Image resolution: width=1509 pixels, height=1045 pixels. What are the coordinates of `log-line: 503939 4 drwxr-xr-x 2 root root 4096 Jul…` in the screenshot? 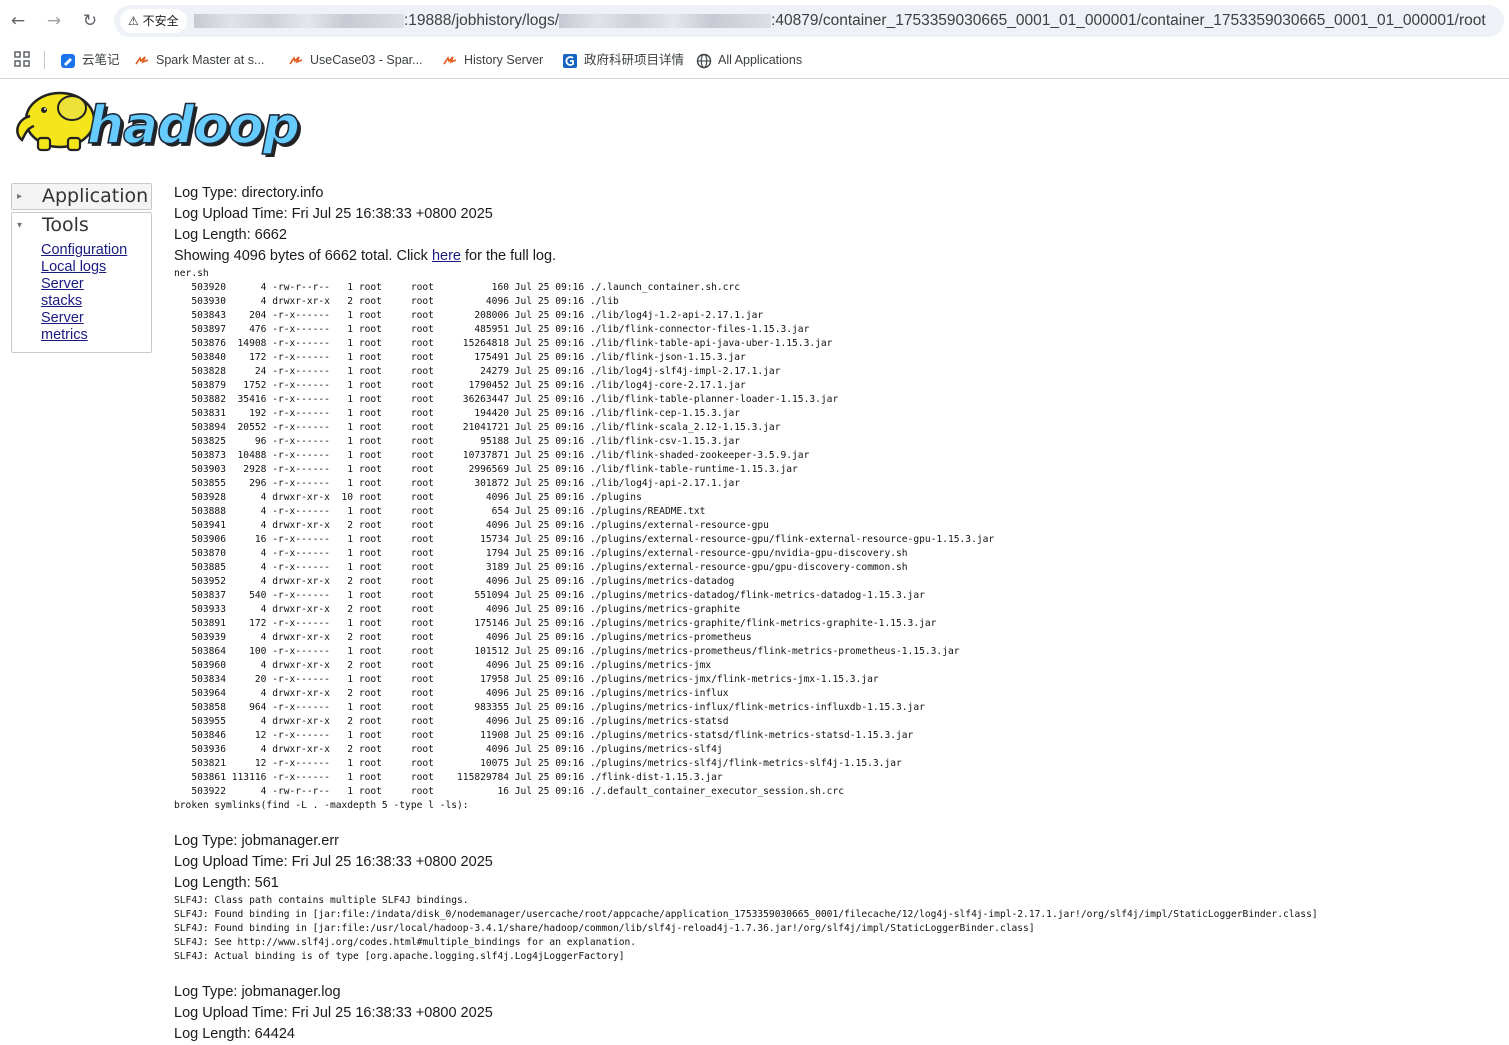 It's located at (471, 637).